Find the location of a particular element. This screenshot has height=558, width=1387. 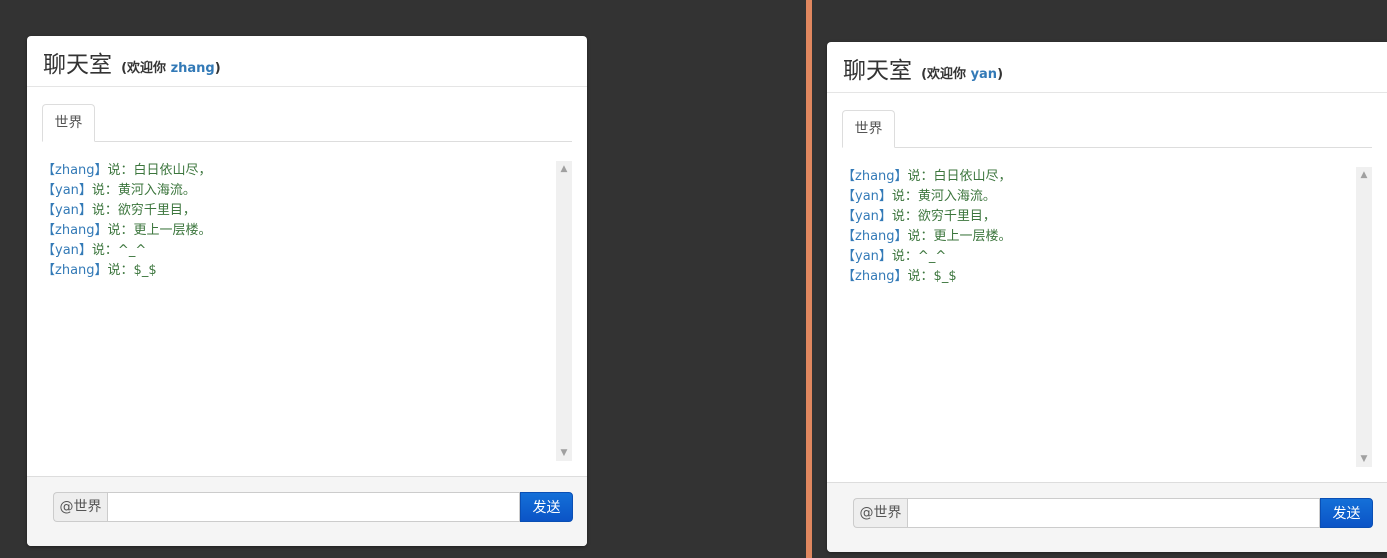

welcome-text: (欢迎你 yan) is located at coordinates (962, 74).